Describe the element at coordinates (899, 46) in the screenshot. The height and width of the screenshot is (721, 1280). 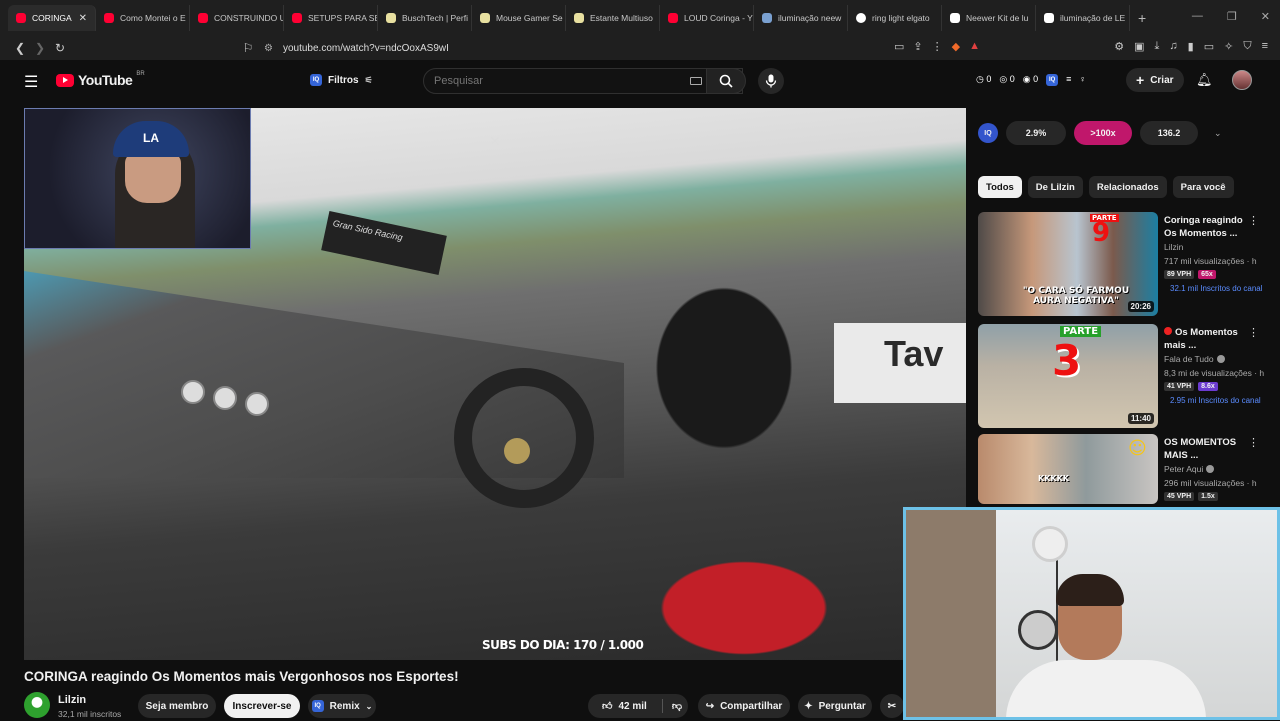
I see `cast-icon: ▭` at that location.